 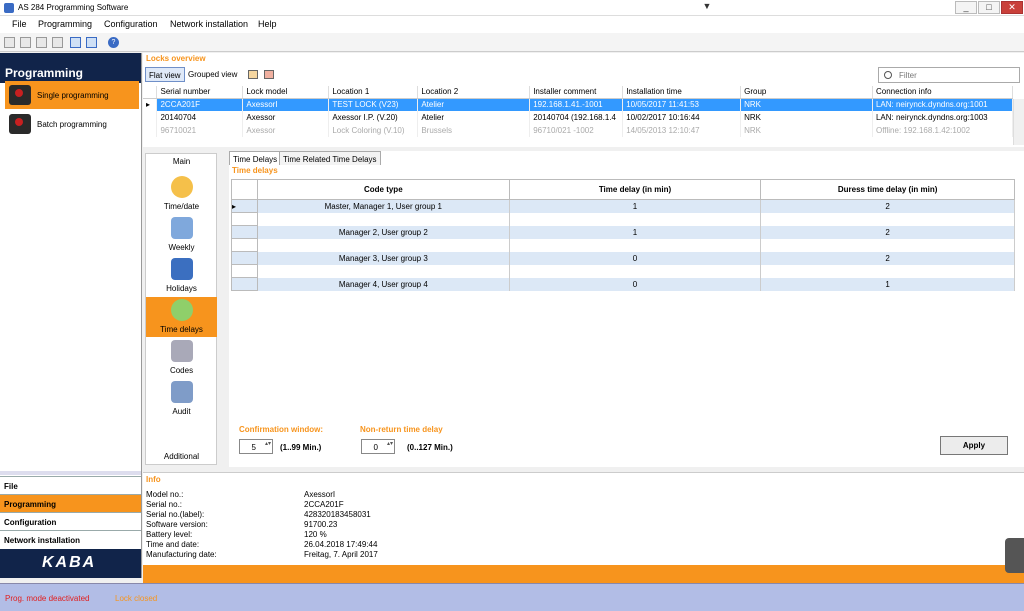 I want to click on cell: 96710/021 -1002, so click(x=576, y=130).